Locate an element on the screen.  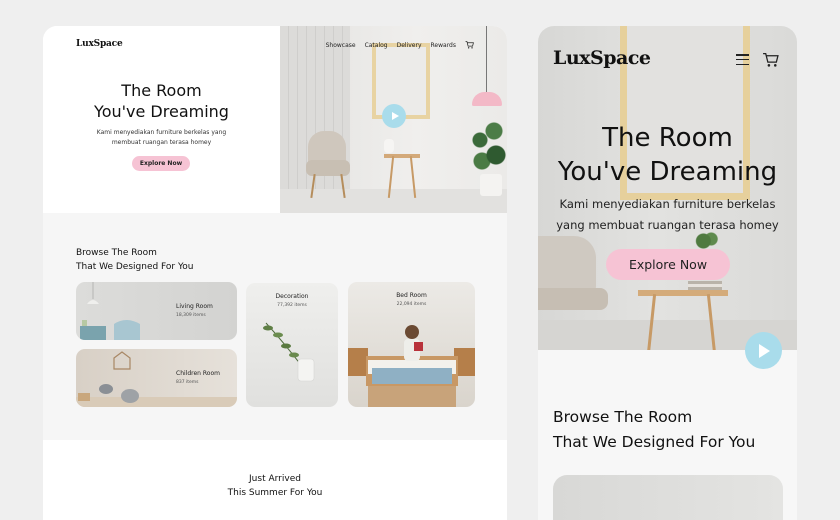
just-arrived-section: Just Arrived This Summer For You is located at coordinates (275, 480).